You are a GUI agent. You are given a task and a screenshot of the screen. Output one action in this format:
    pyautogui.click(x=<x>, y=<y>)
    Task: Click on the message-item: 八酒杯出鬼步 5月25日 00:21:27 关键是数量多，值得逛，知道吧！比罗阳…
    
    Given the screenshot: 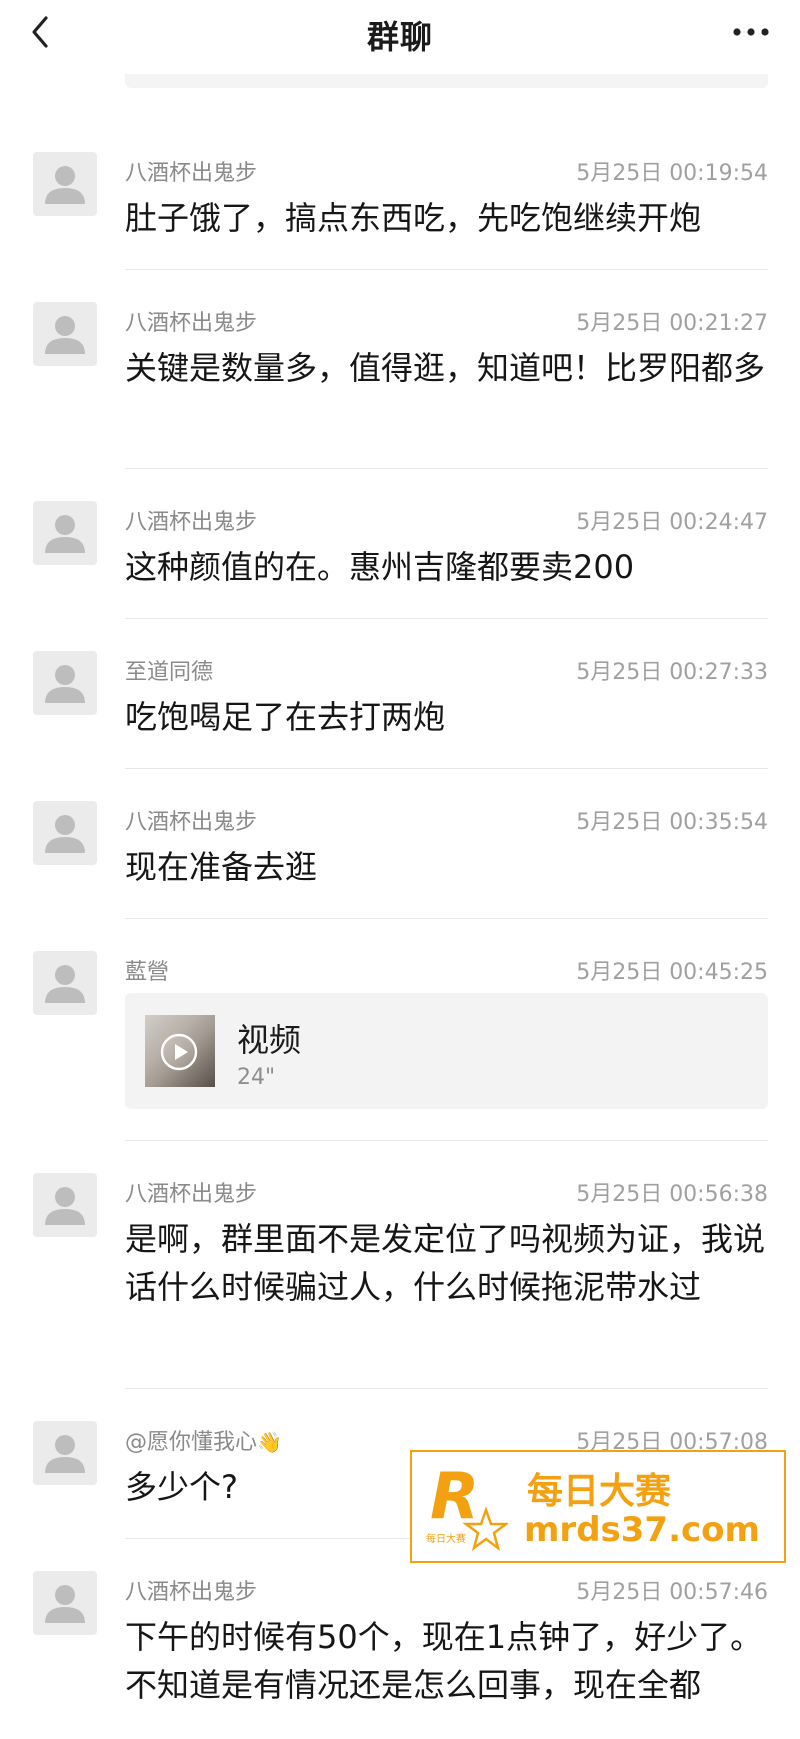 What is the action you would take?
    pyautogui.click(x=400, y=369)
    